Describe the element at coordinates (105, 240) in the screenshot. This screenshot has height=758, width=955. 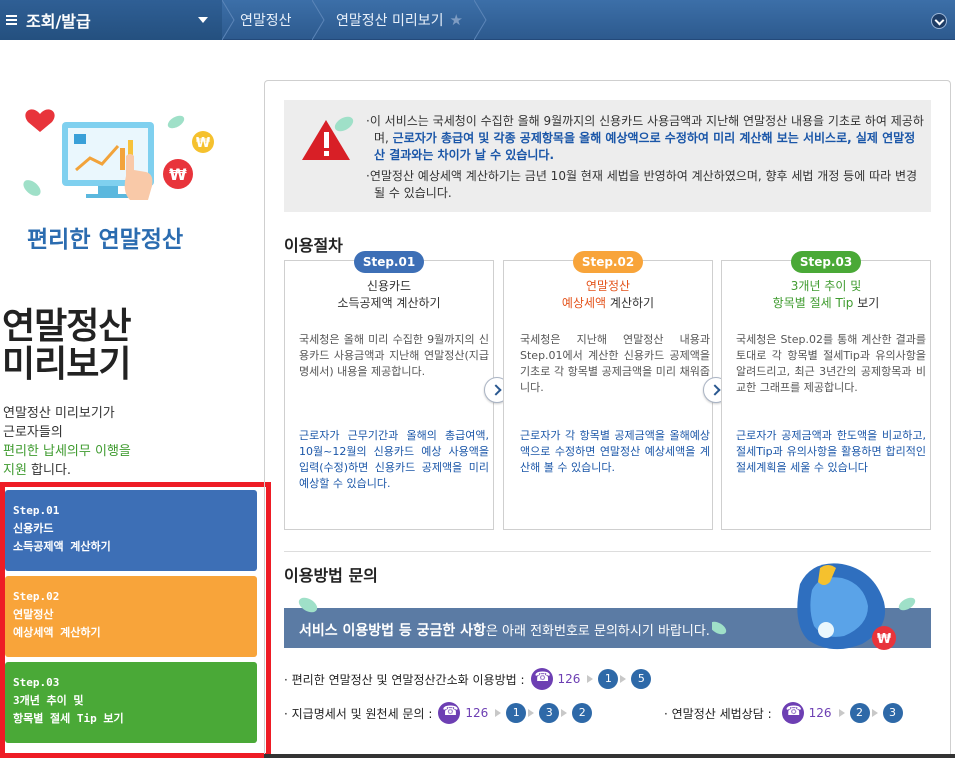
I see `service-subtitle: 편리한 연말정산` at that location.